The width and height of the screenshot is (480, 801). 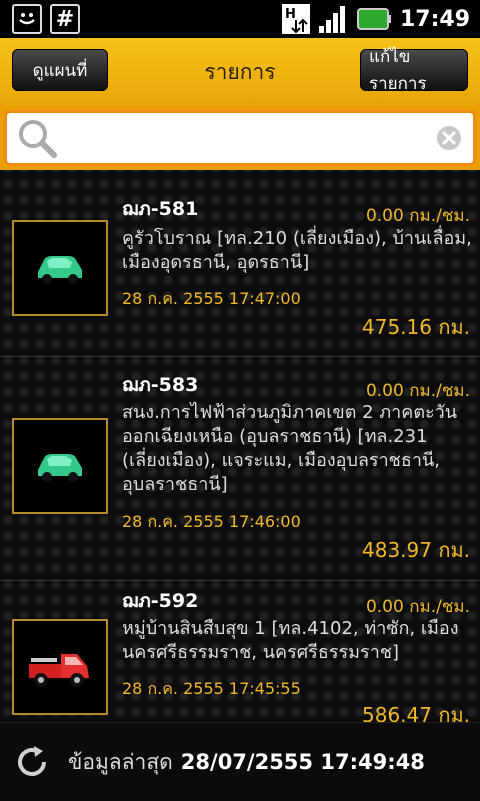 I want to click on battery-icon, so click(x=373, y=19).